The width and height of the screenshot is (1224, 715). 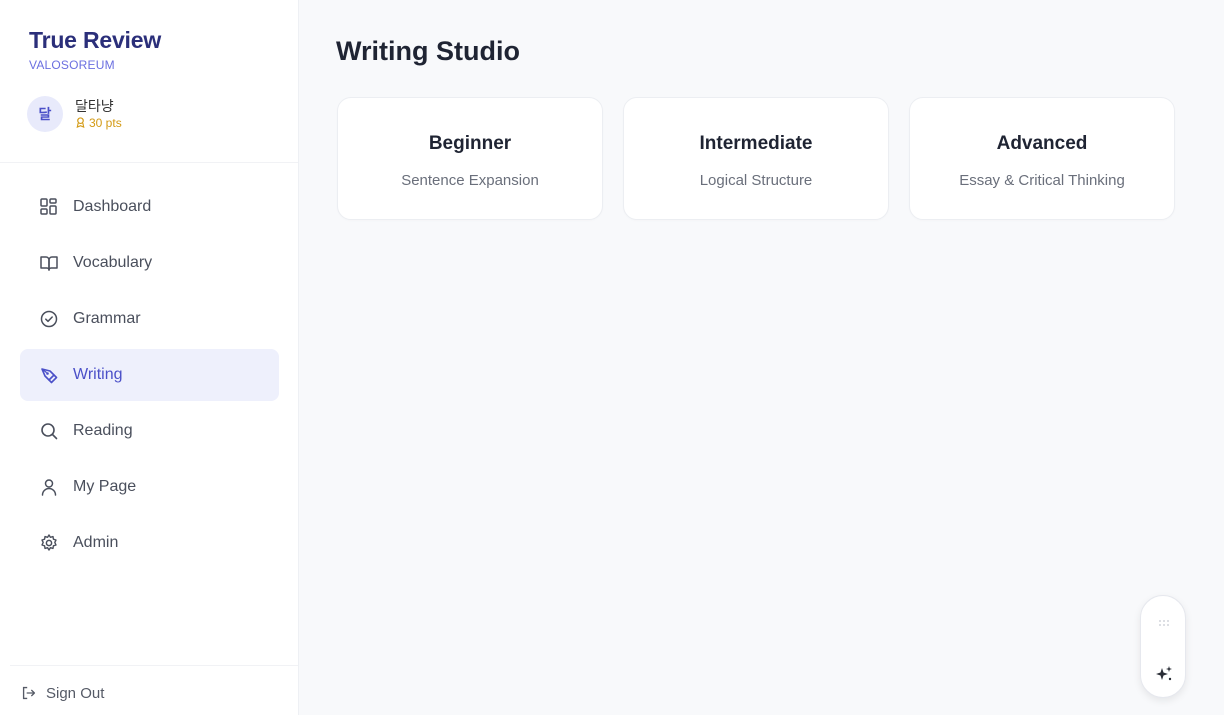 I want to click on sidebar-item-reading: Reading, so click(x=149, y=431).